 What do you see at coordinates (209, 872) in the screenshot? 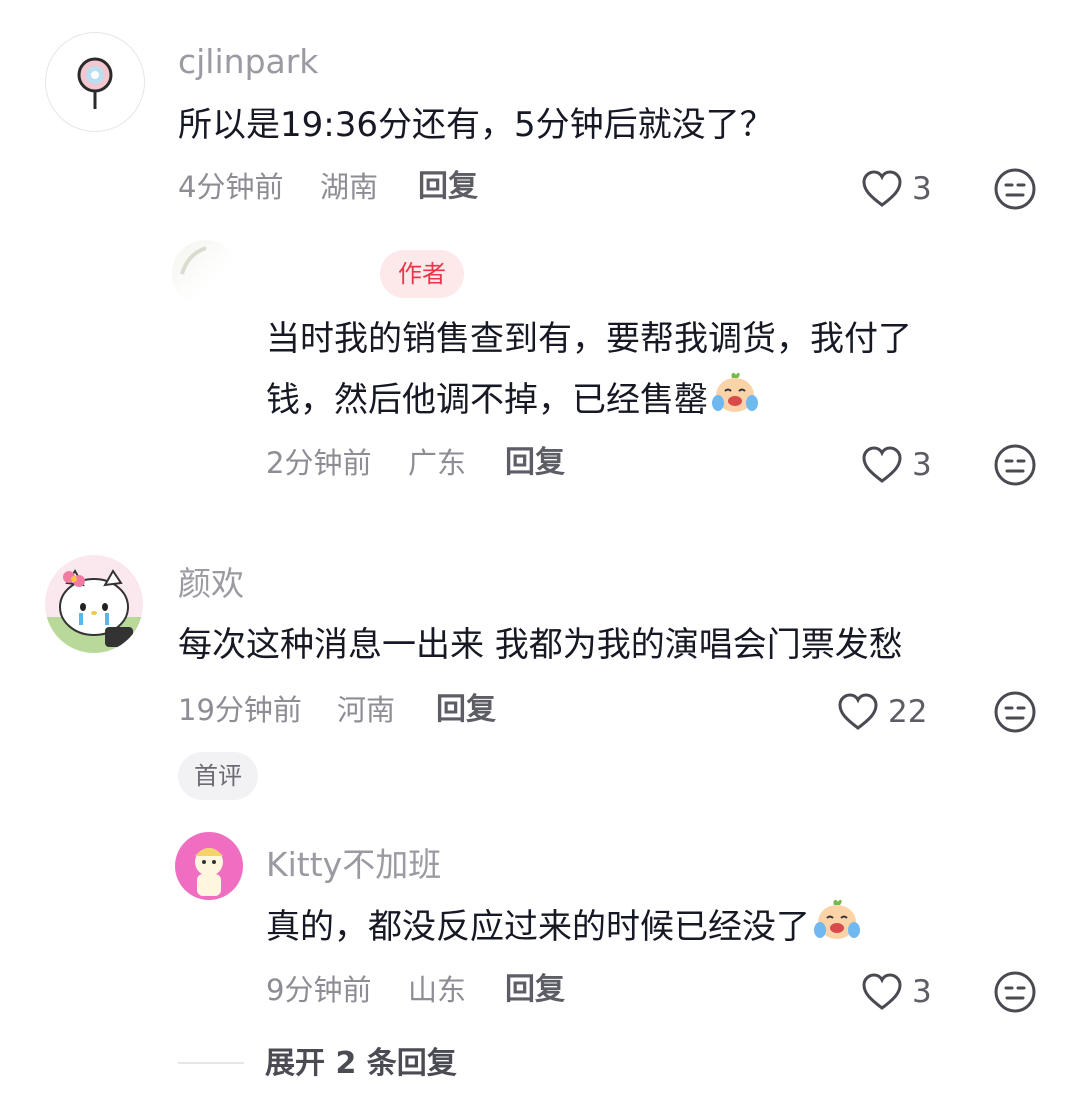
I see `cartoon-character-icon` at bounding box center [209, 872].